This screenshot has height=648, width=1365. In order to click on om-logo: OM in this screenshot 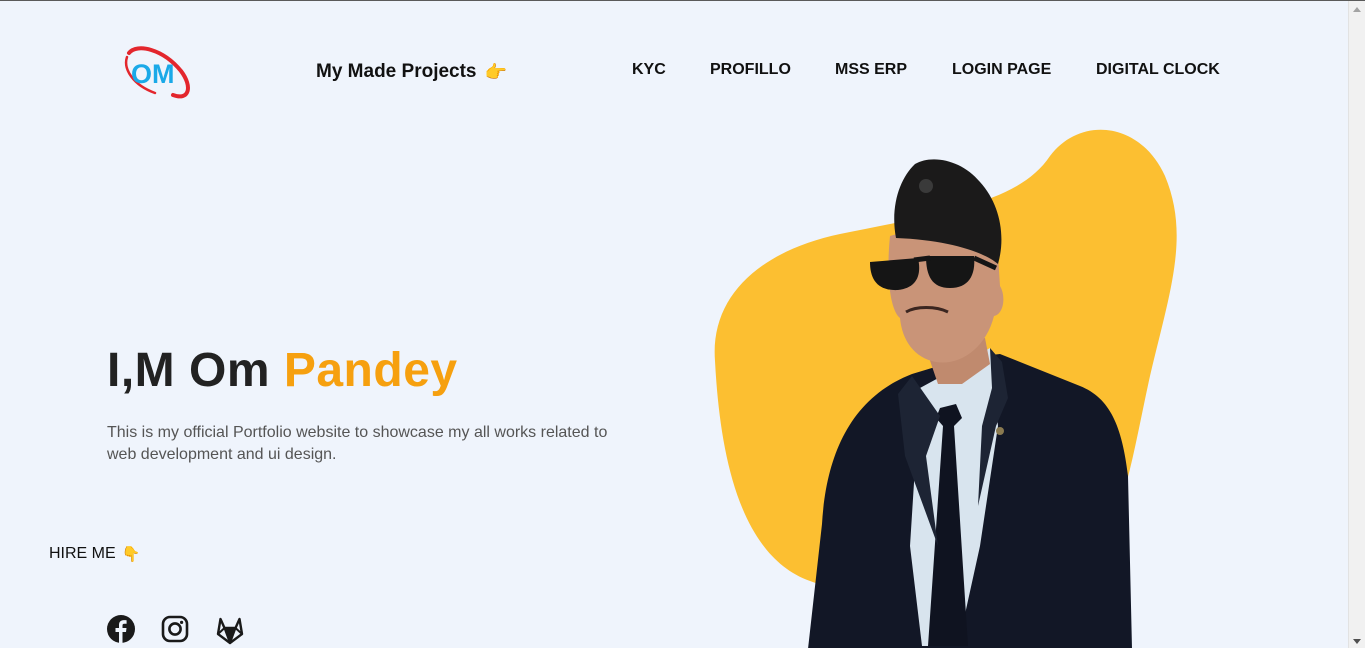, I will do `click(157, 72)`.